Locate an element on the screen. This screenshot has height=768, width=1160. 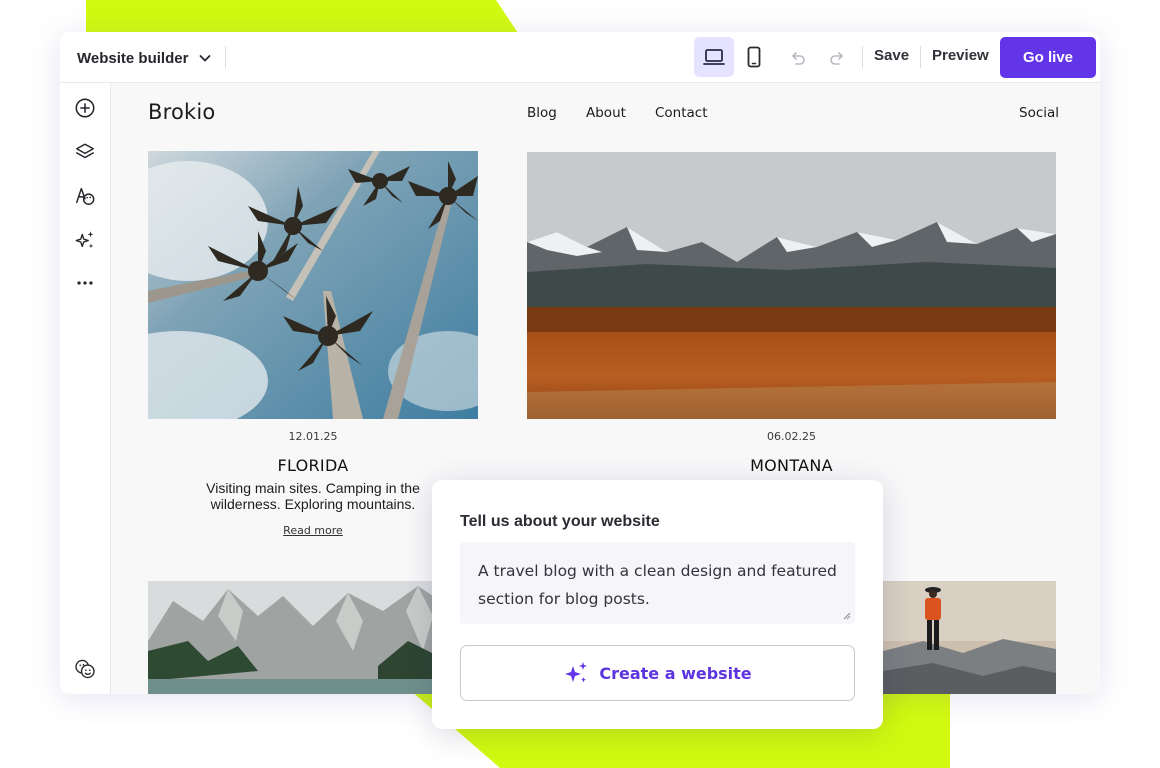
redo-button is located at coordinates (837, 58).